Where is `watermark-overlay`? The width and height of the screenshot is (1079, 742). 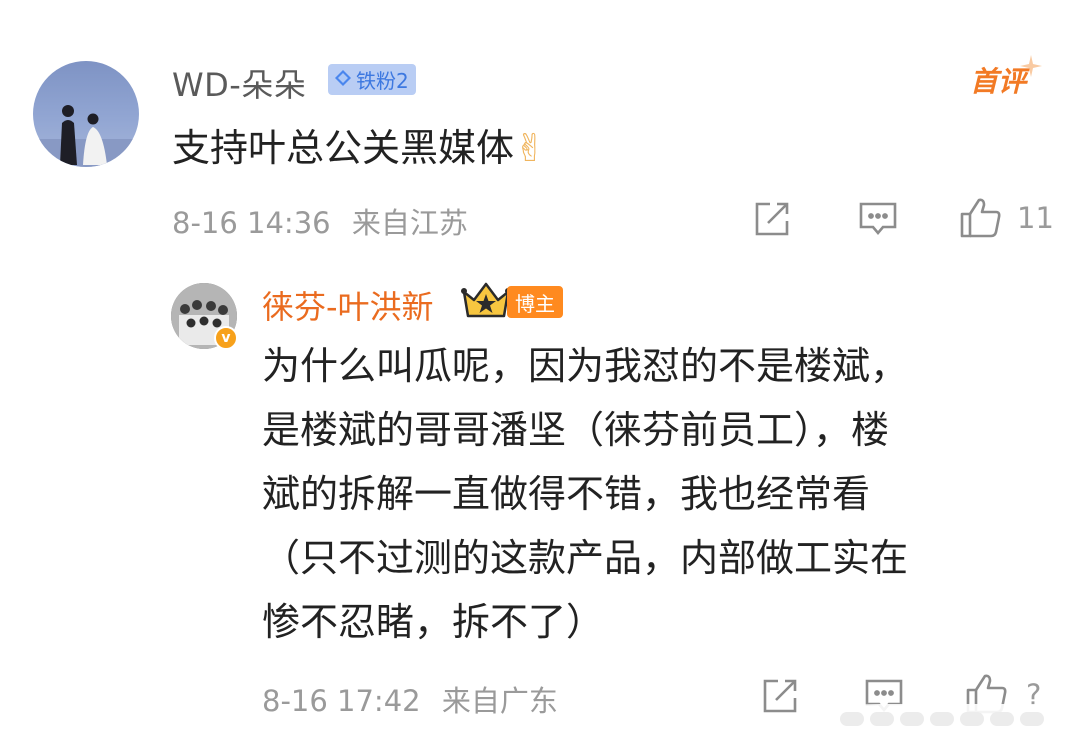 watermark-overlay is located at coordinates (952, 719).